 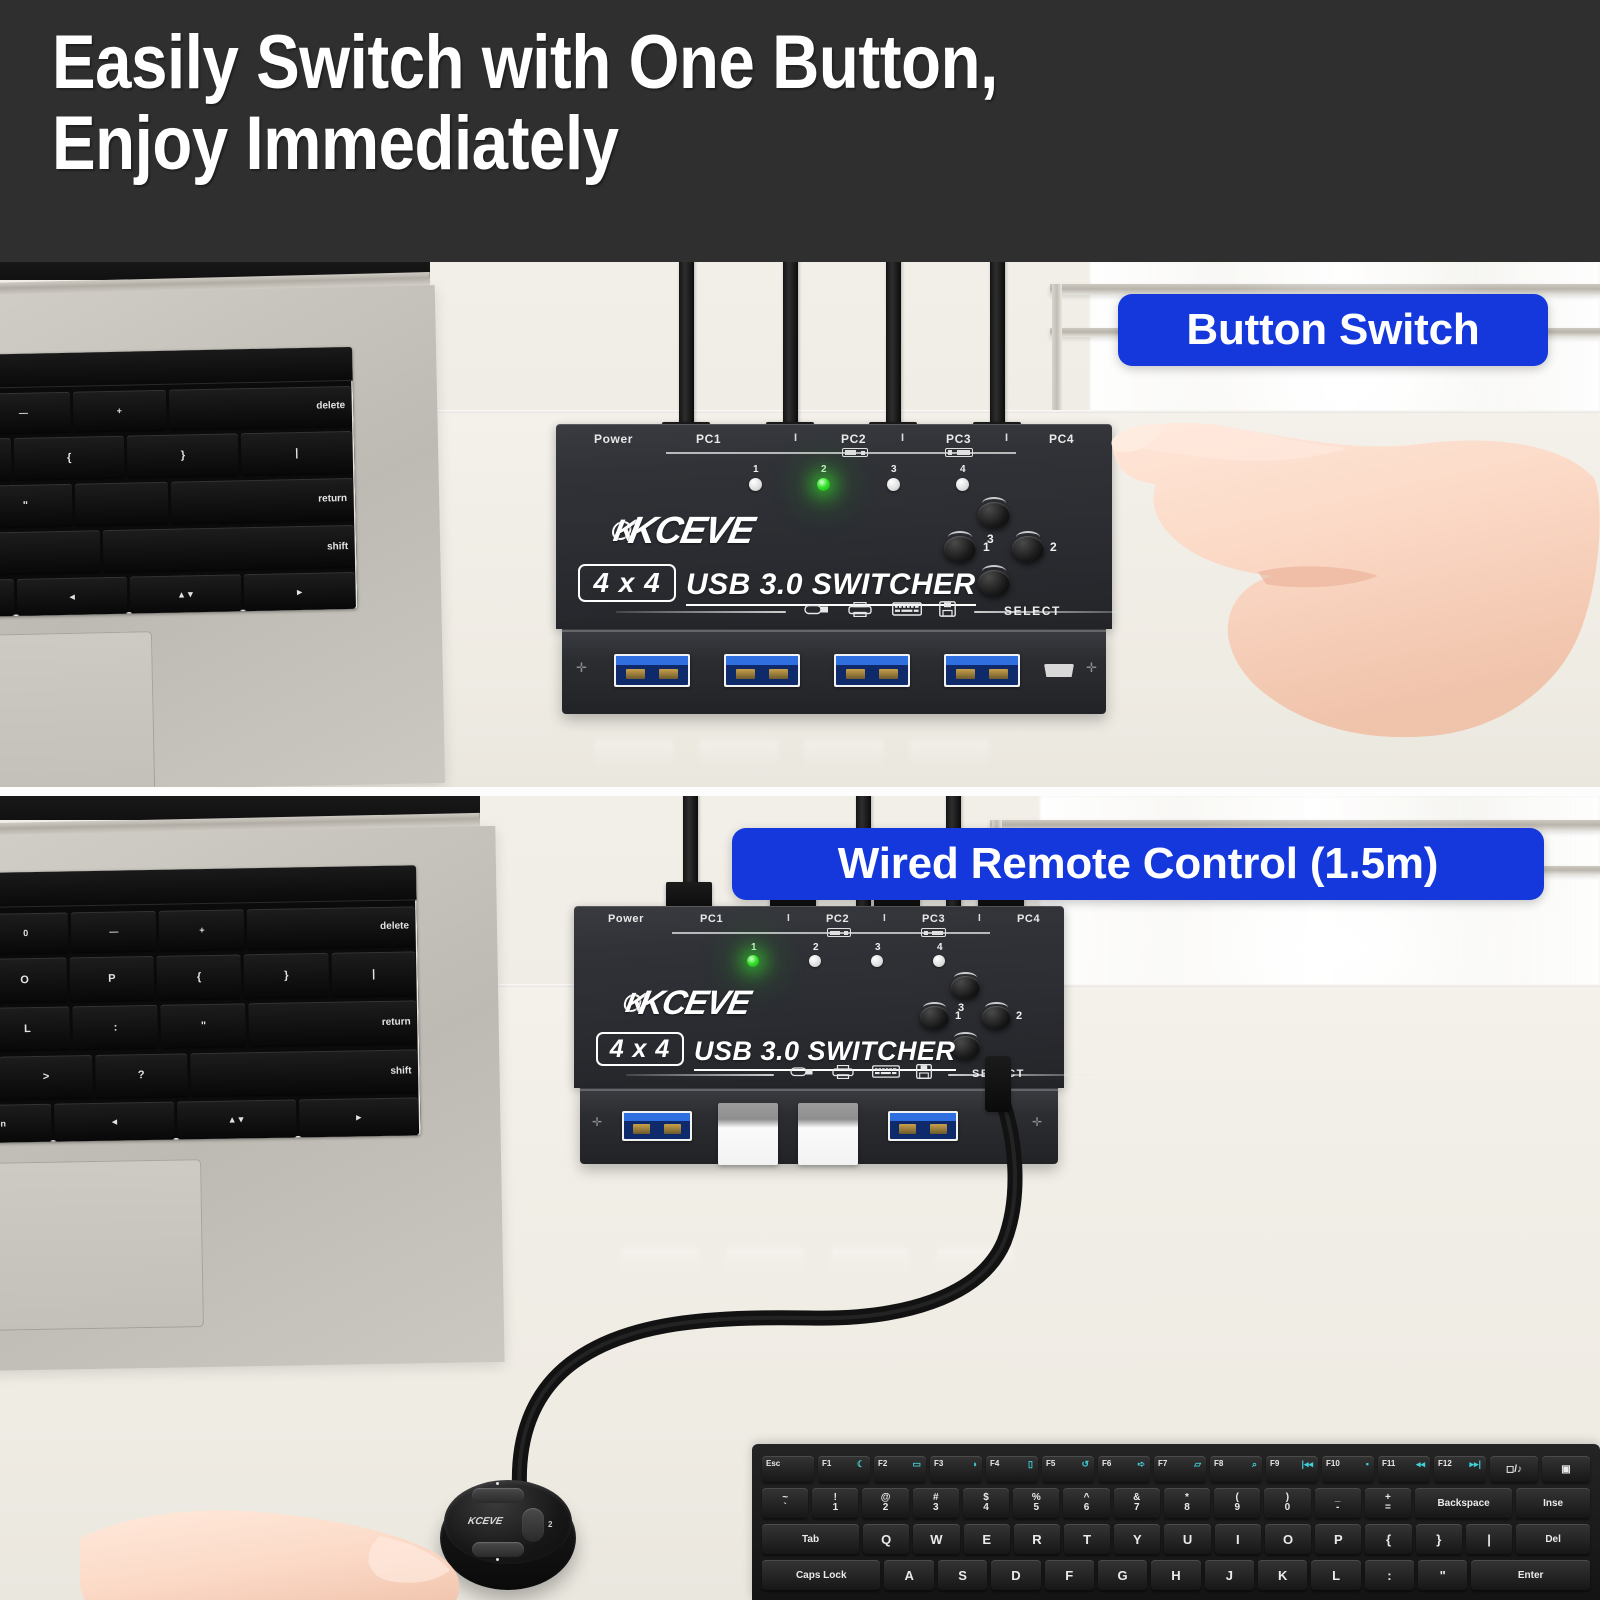 I want to click on key-y: Y, so click(x=1137, y=1539).